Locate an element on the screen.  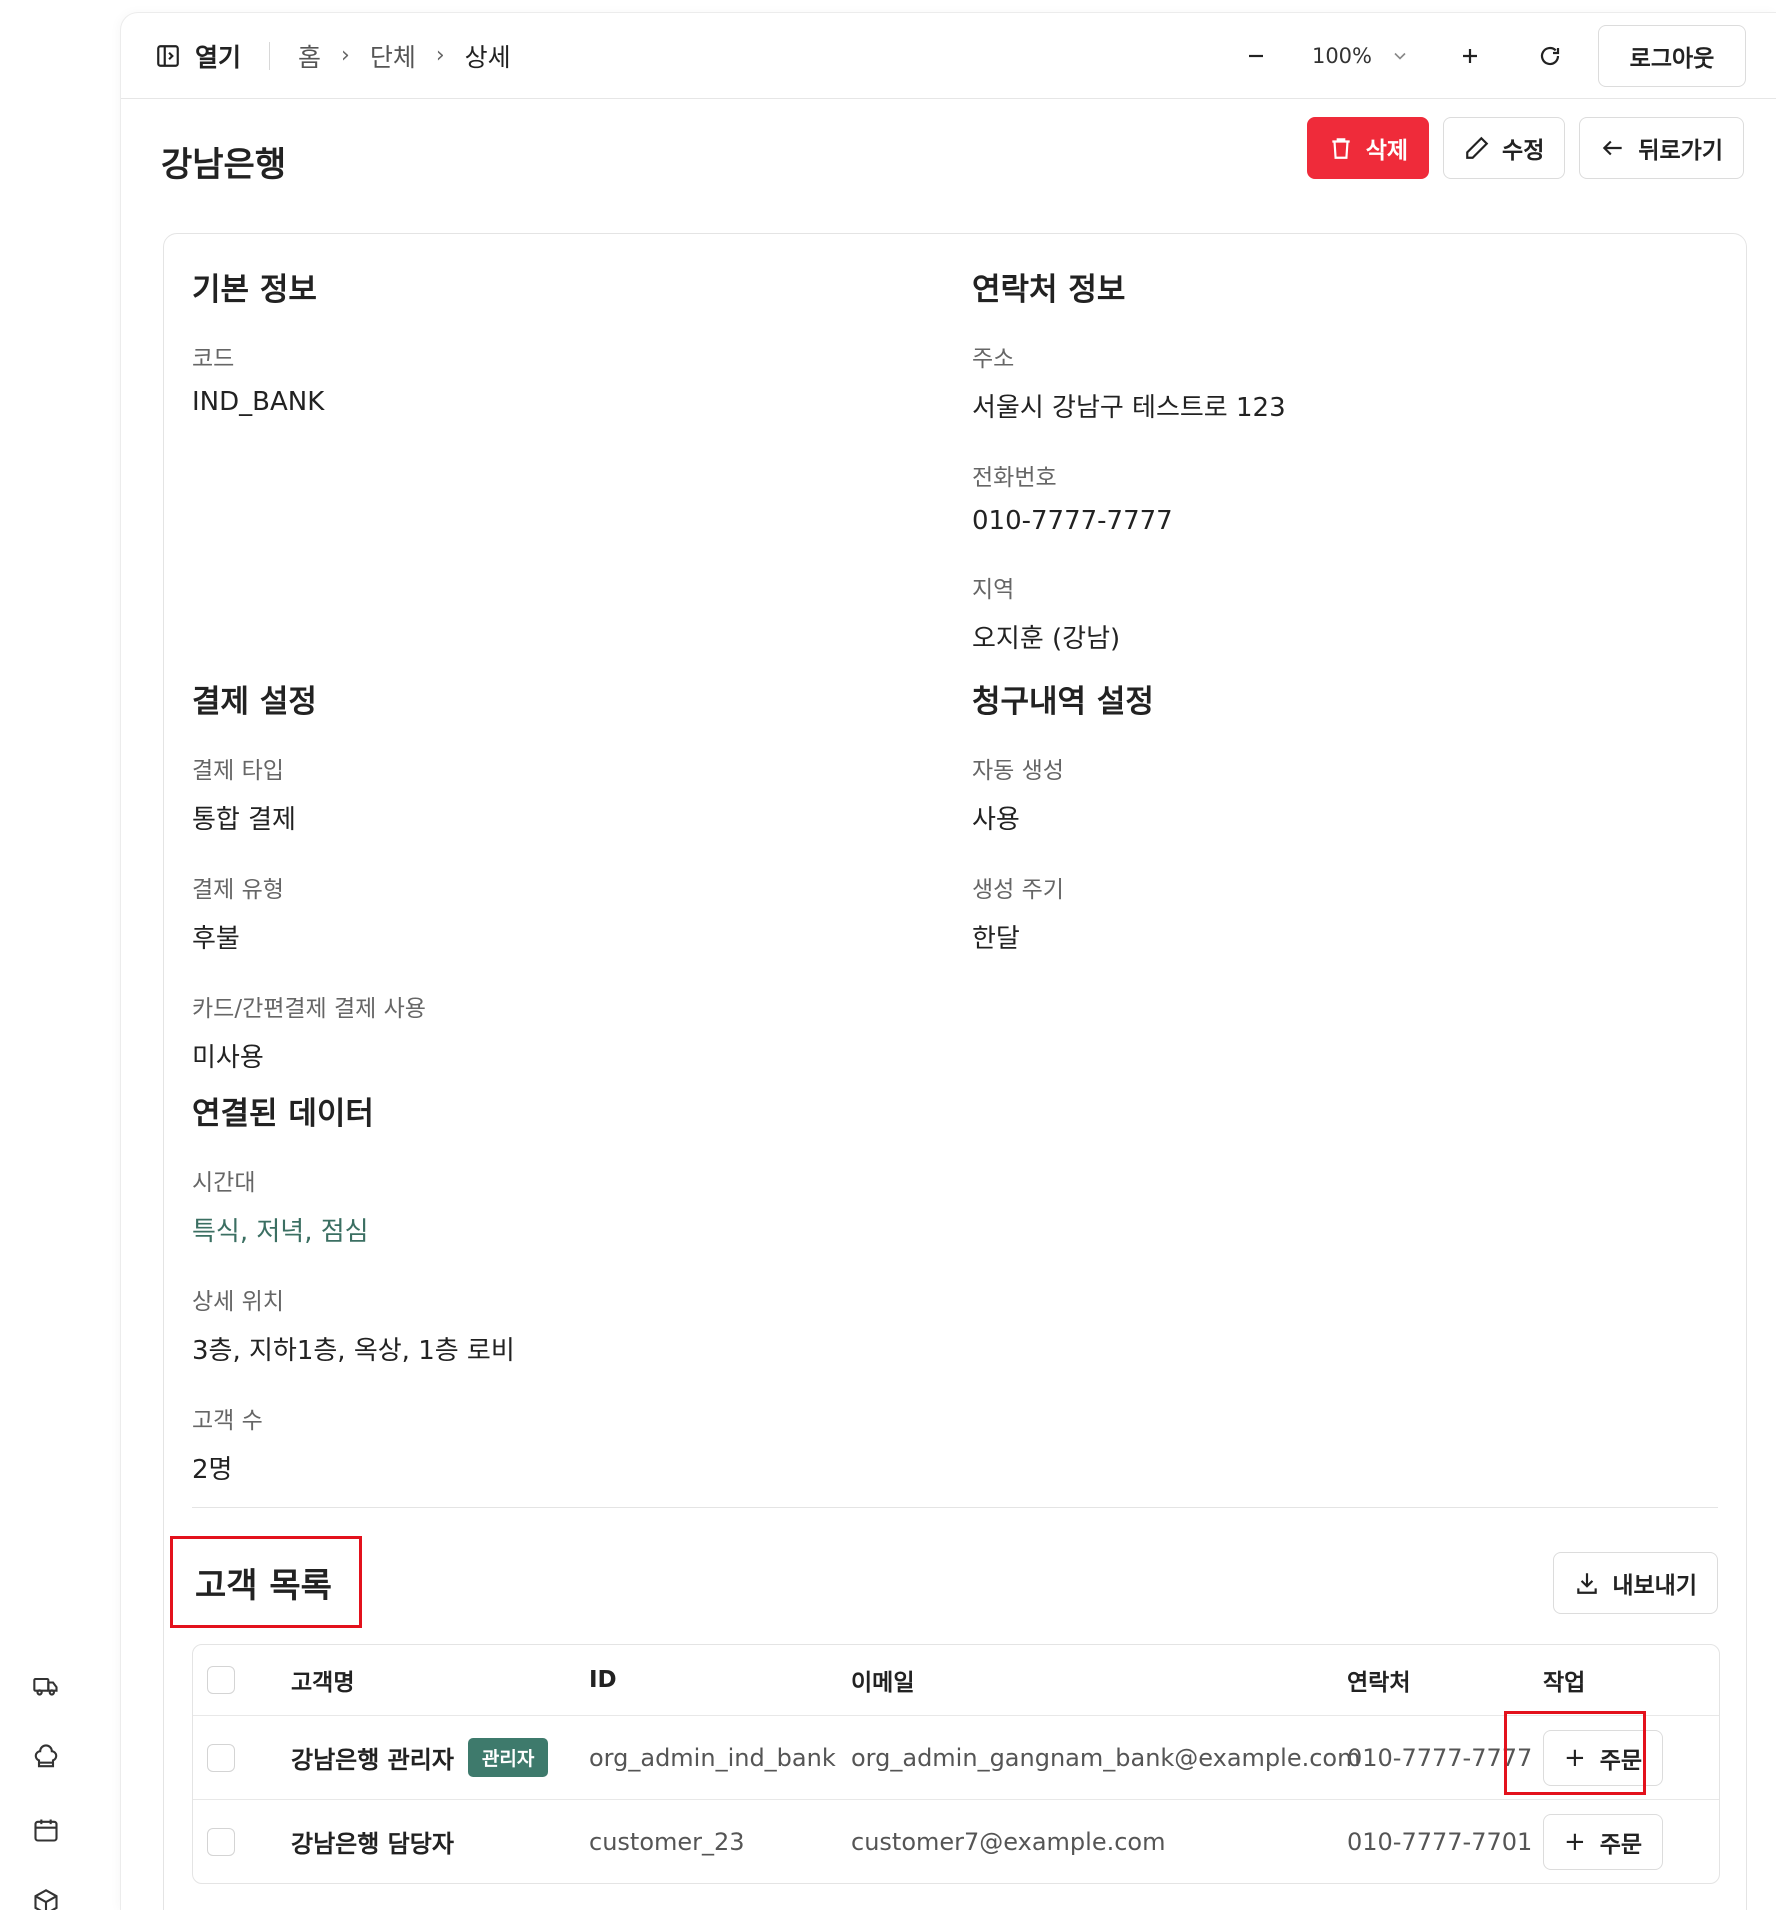
field-label: 결제 타입 is located at coordinates (238, 771).